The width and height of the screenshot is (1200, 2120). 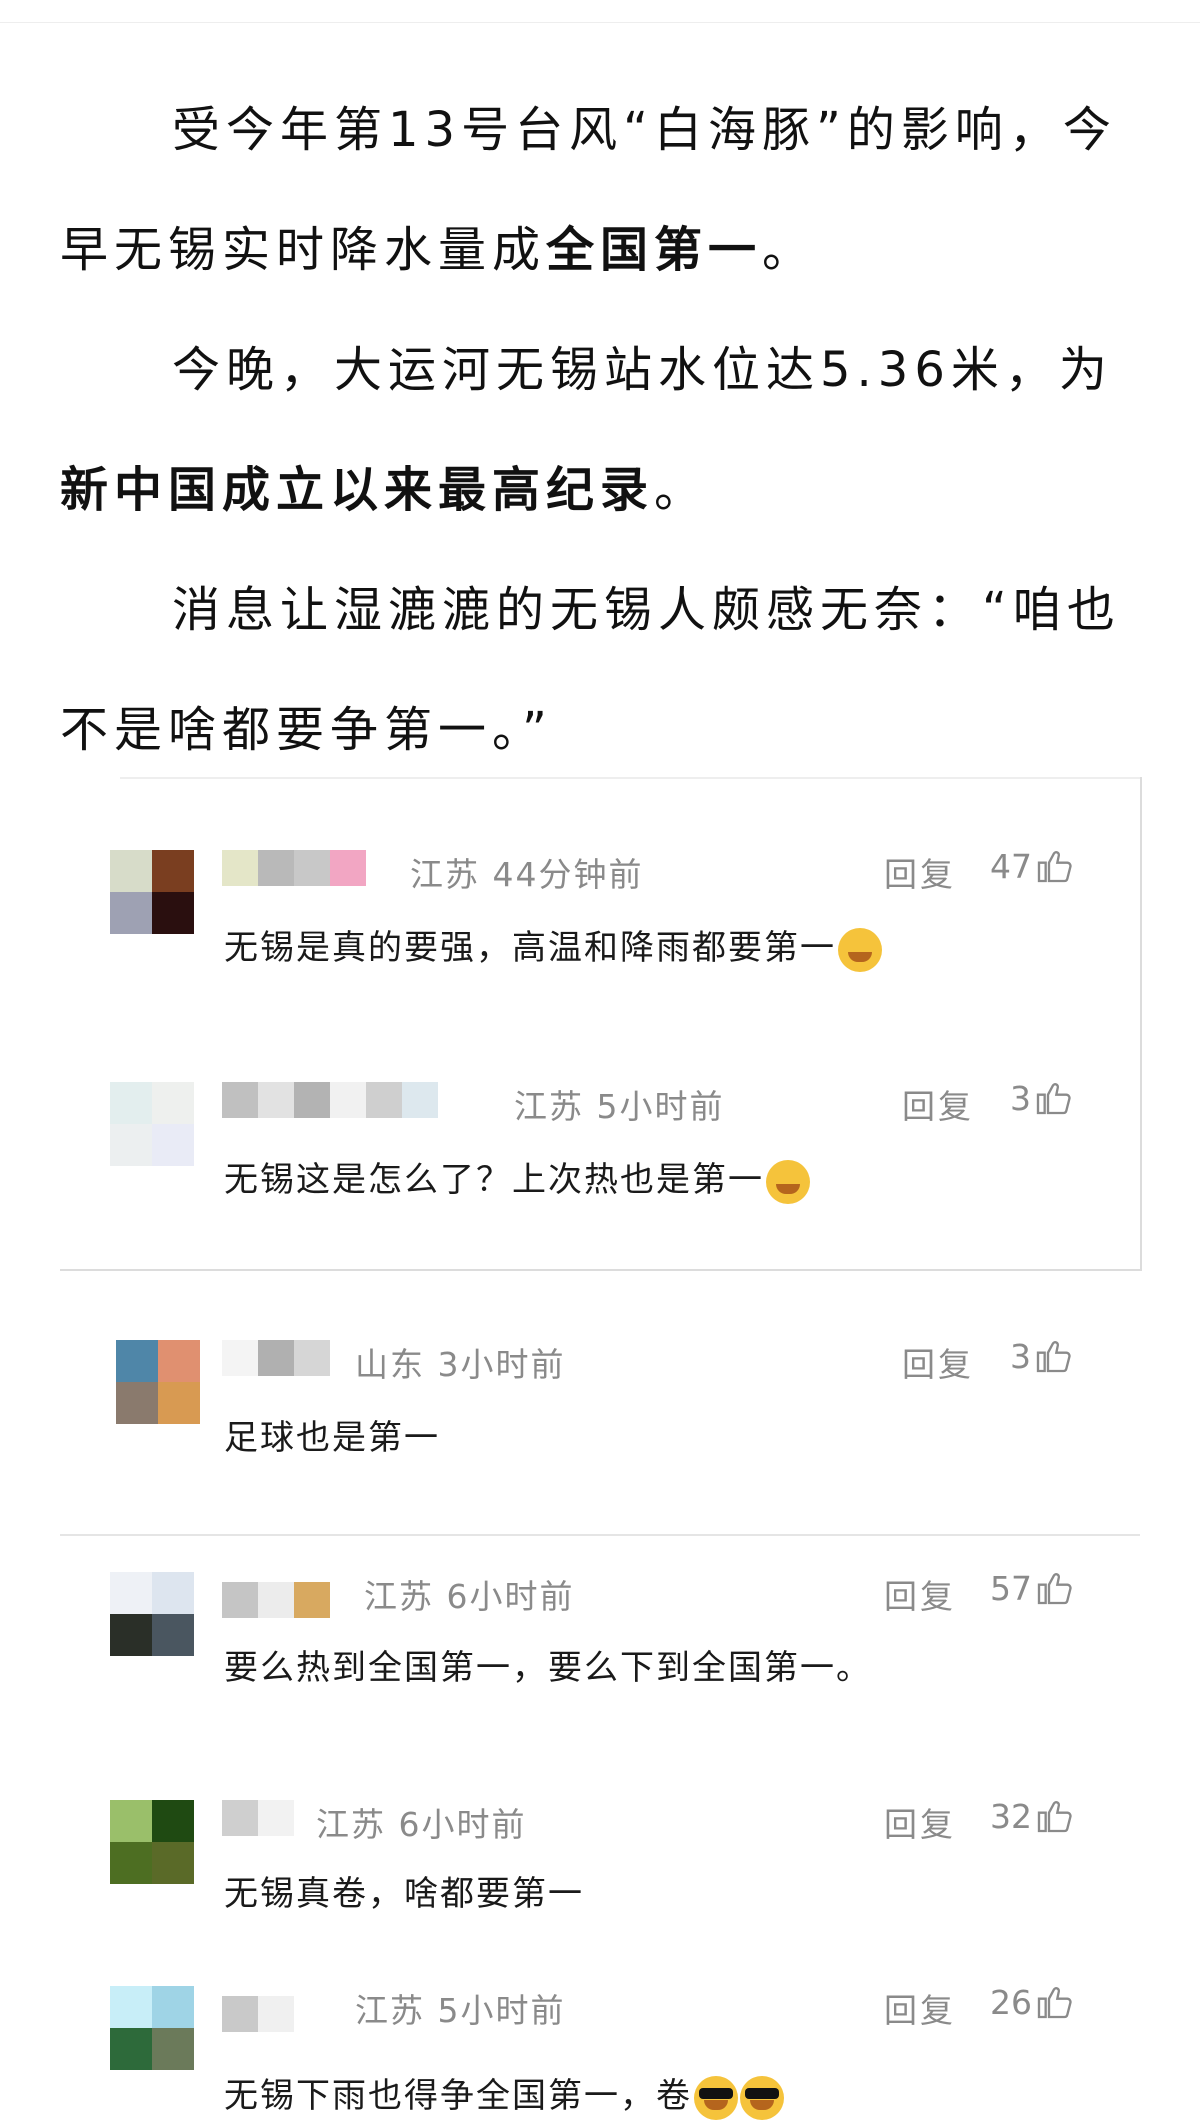 What do you see at coordinates (494, 1180) in the screenshot?
I see `comment-text-content: 无锡这是怎么了？上次热也是第一` at bounding box center [494, 1180].